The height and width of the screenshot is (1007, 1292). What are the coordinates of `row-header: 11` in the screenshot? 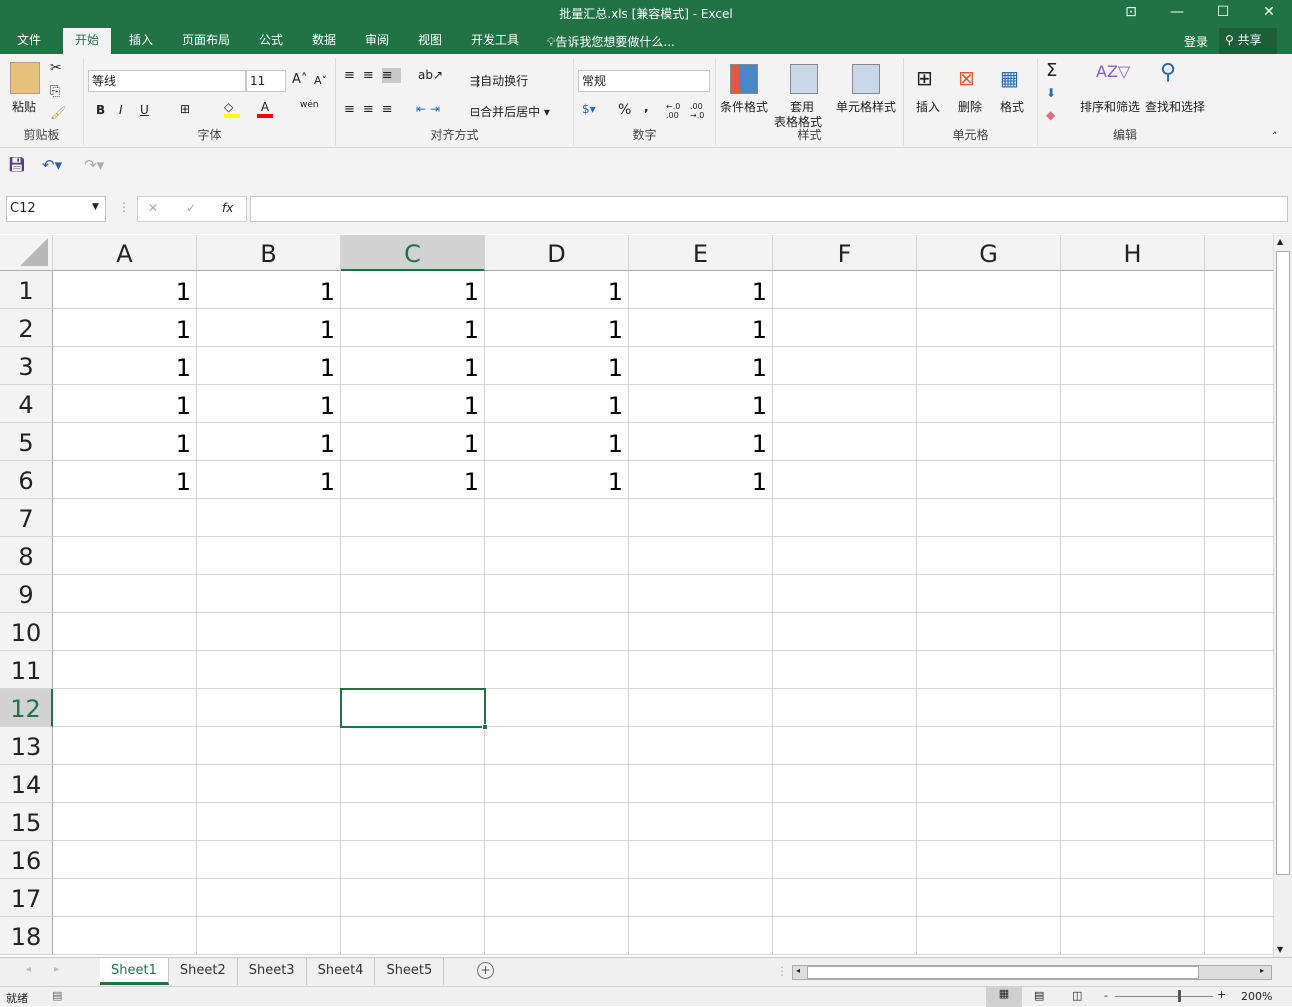 It's located at (26, 670).